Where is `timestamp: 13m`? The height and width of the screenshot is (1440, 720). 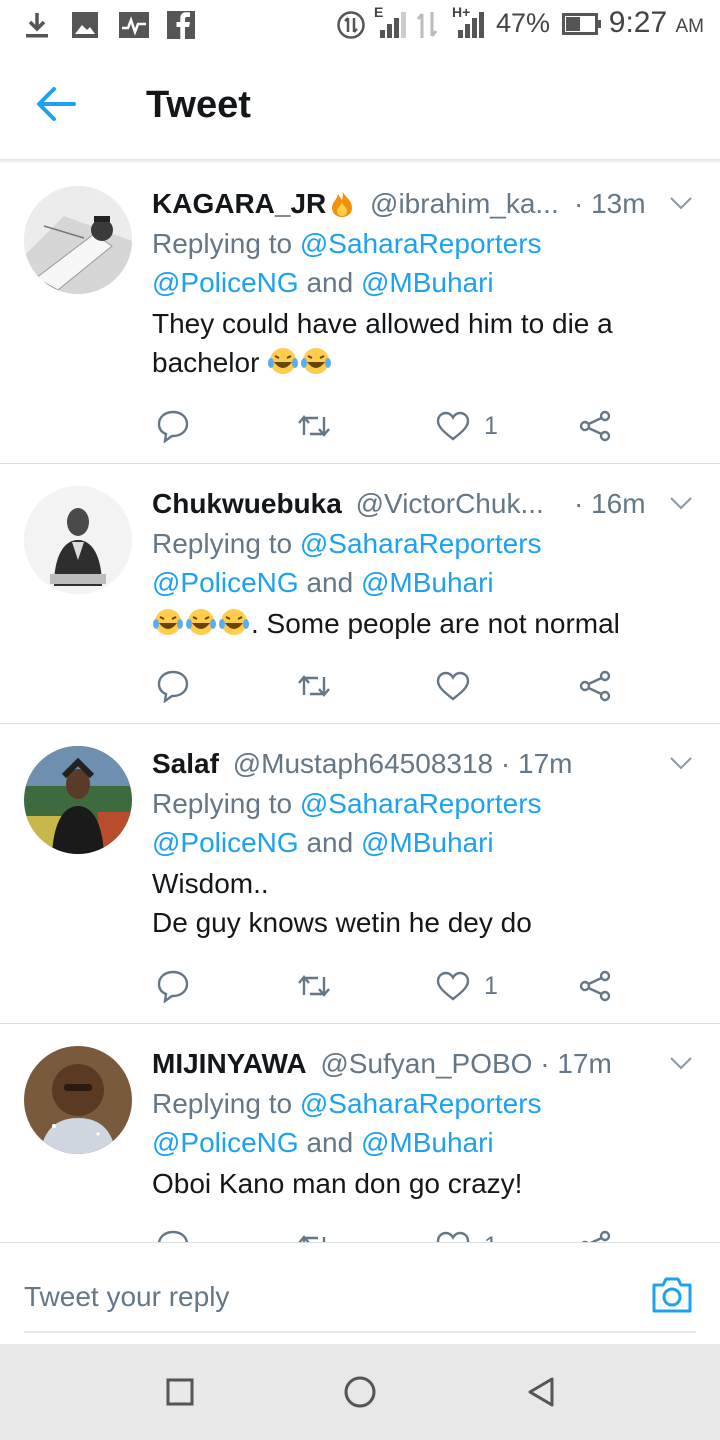
timestamp: 13m is located at coordinates (618, 203).